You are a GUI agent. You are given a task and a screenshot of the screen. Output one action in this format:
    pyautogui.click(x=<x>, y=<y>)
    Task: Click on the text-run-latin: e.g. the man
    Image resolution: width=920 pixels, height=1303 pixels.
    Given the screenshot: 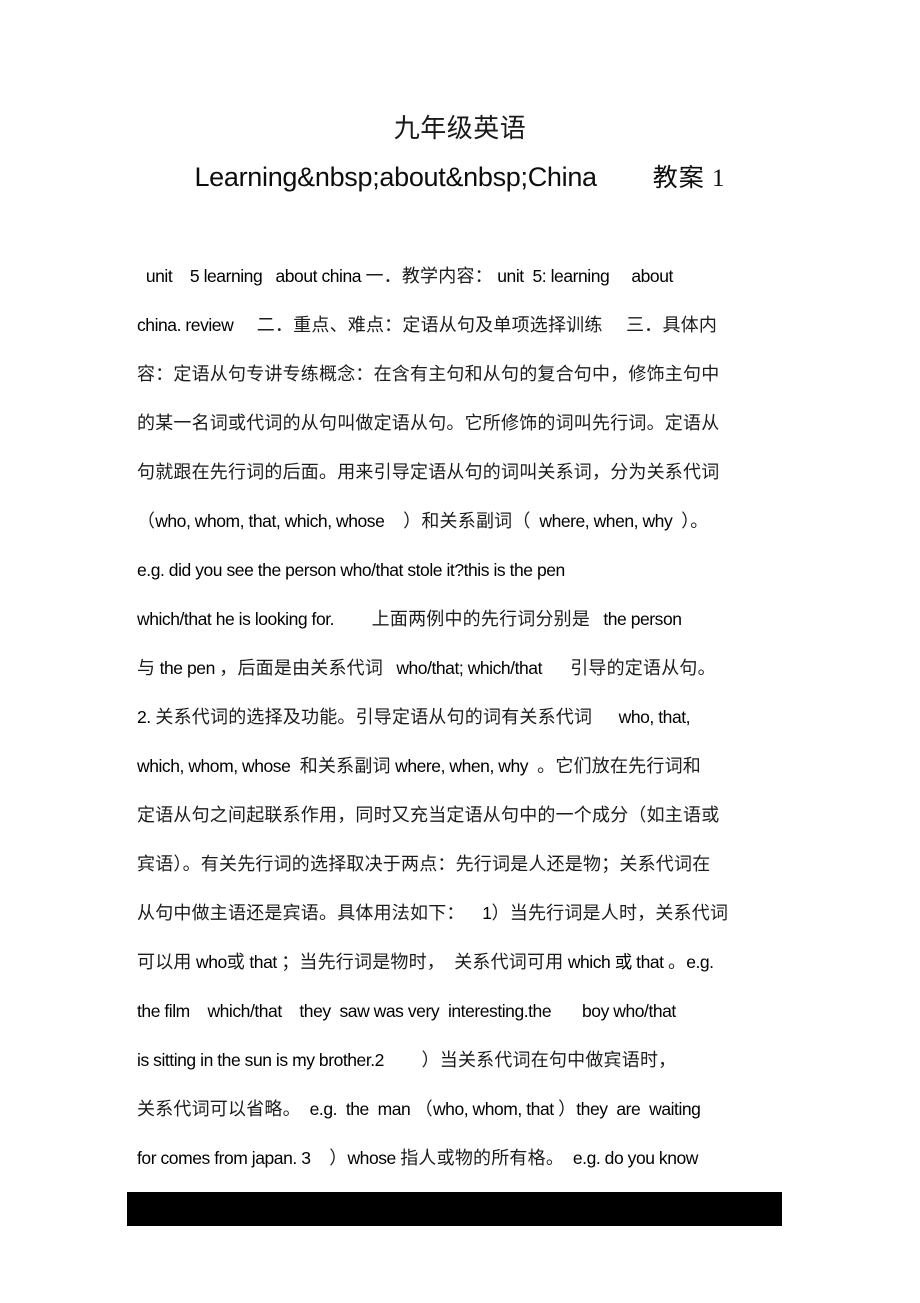 What is the action you would take?
    pyautogui.click(x=357, y=1109)
    